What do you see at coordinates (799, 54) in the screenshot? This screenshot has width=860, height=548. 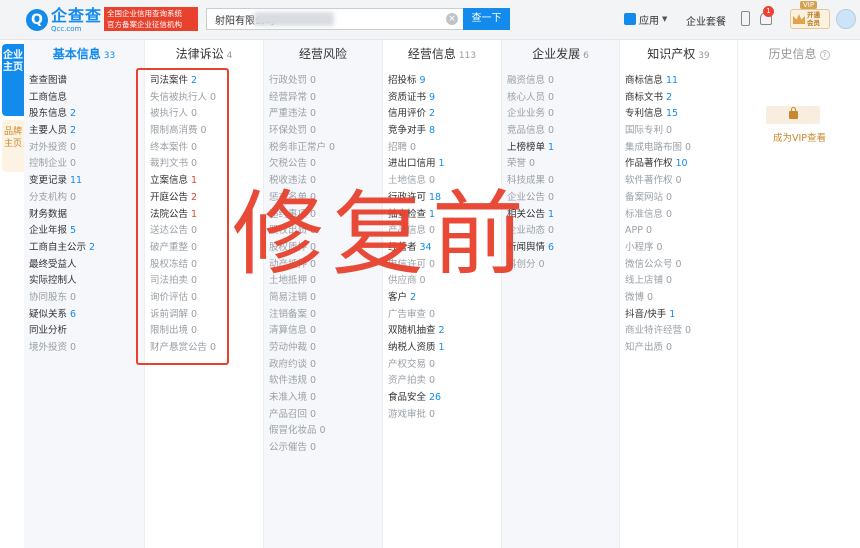 I see `column-header: 历史信息?` at bounding box center [799, 54].